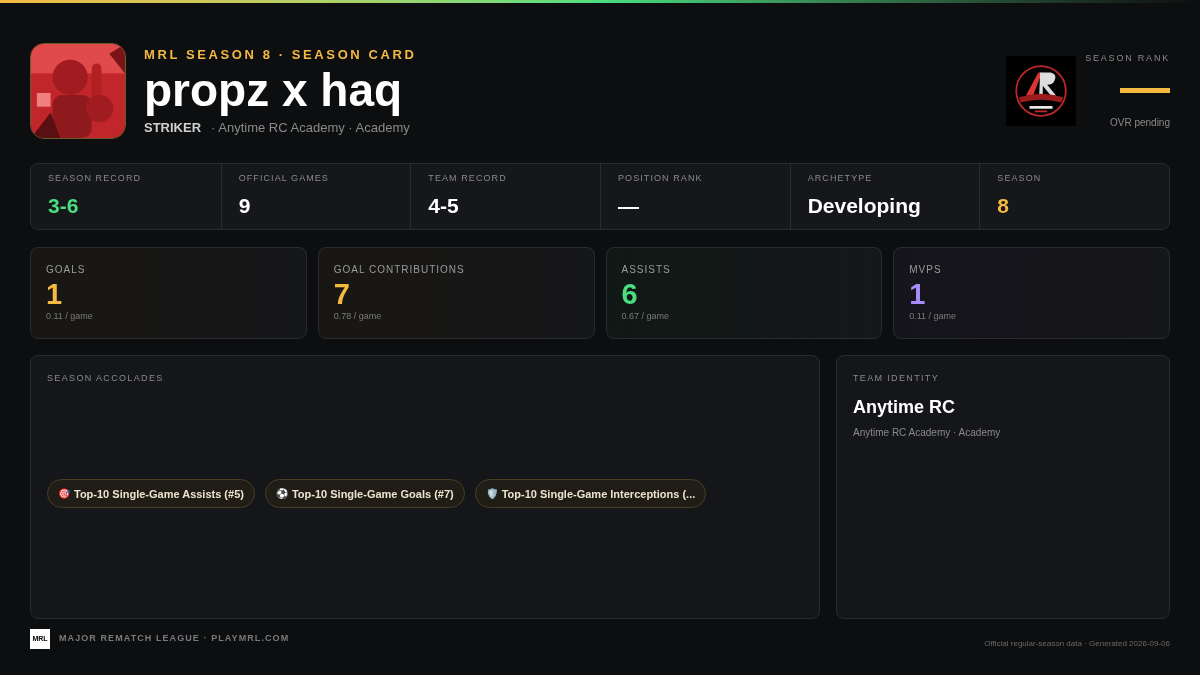  Describe the element at coordinates (284, 178) in the screenshot. I see `record-label: OFFICIAL GAMES` at that location.